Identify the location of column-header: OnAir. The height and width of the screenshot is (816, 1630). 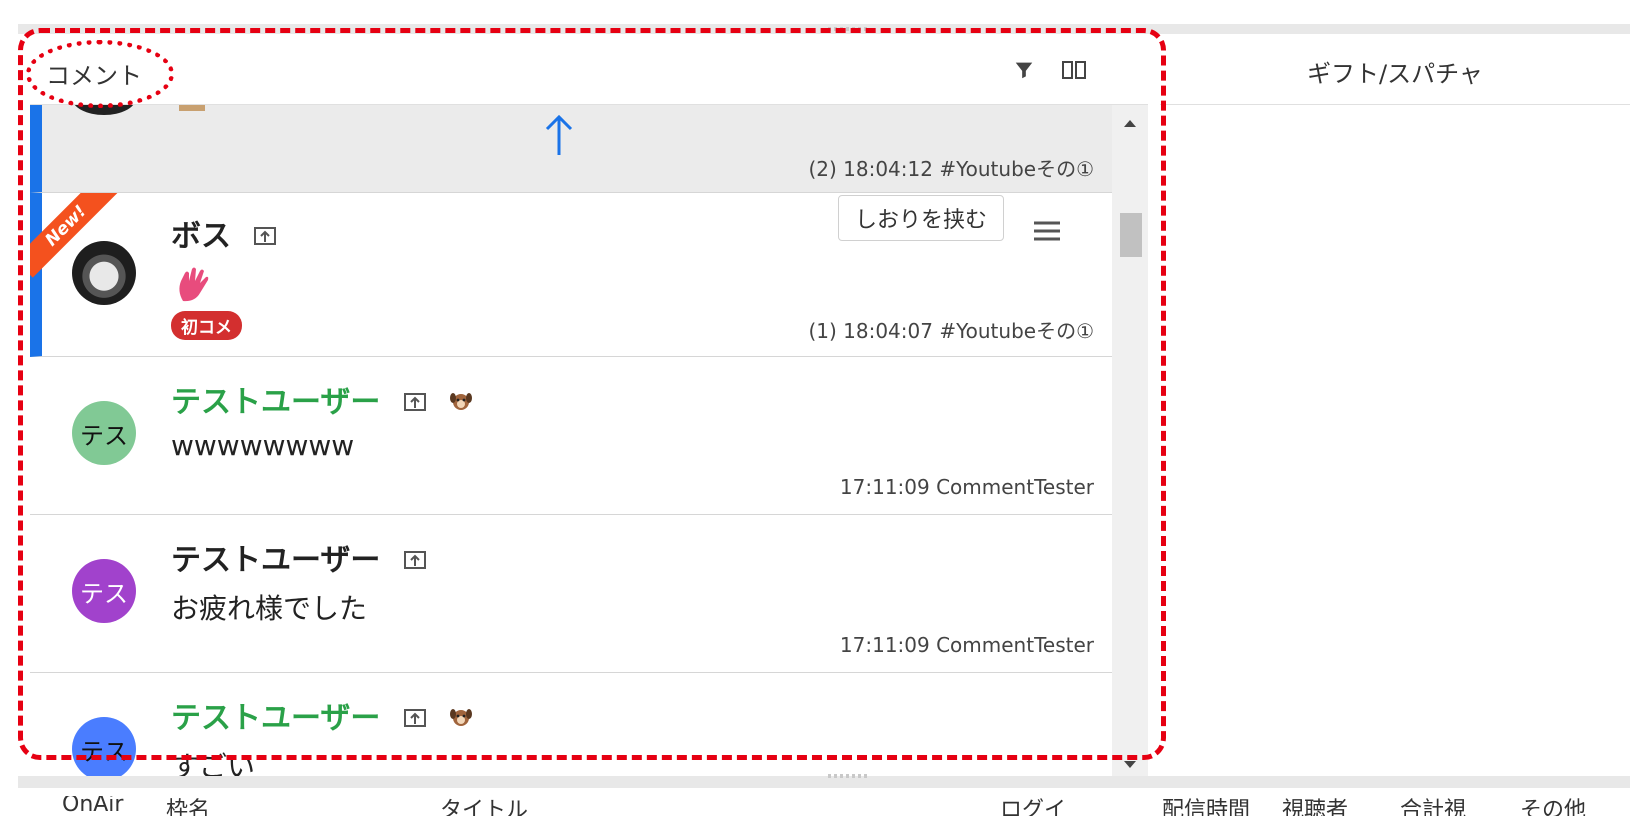
(92, 806).